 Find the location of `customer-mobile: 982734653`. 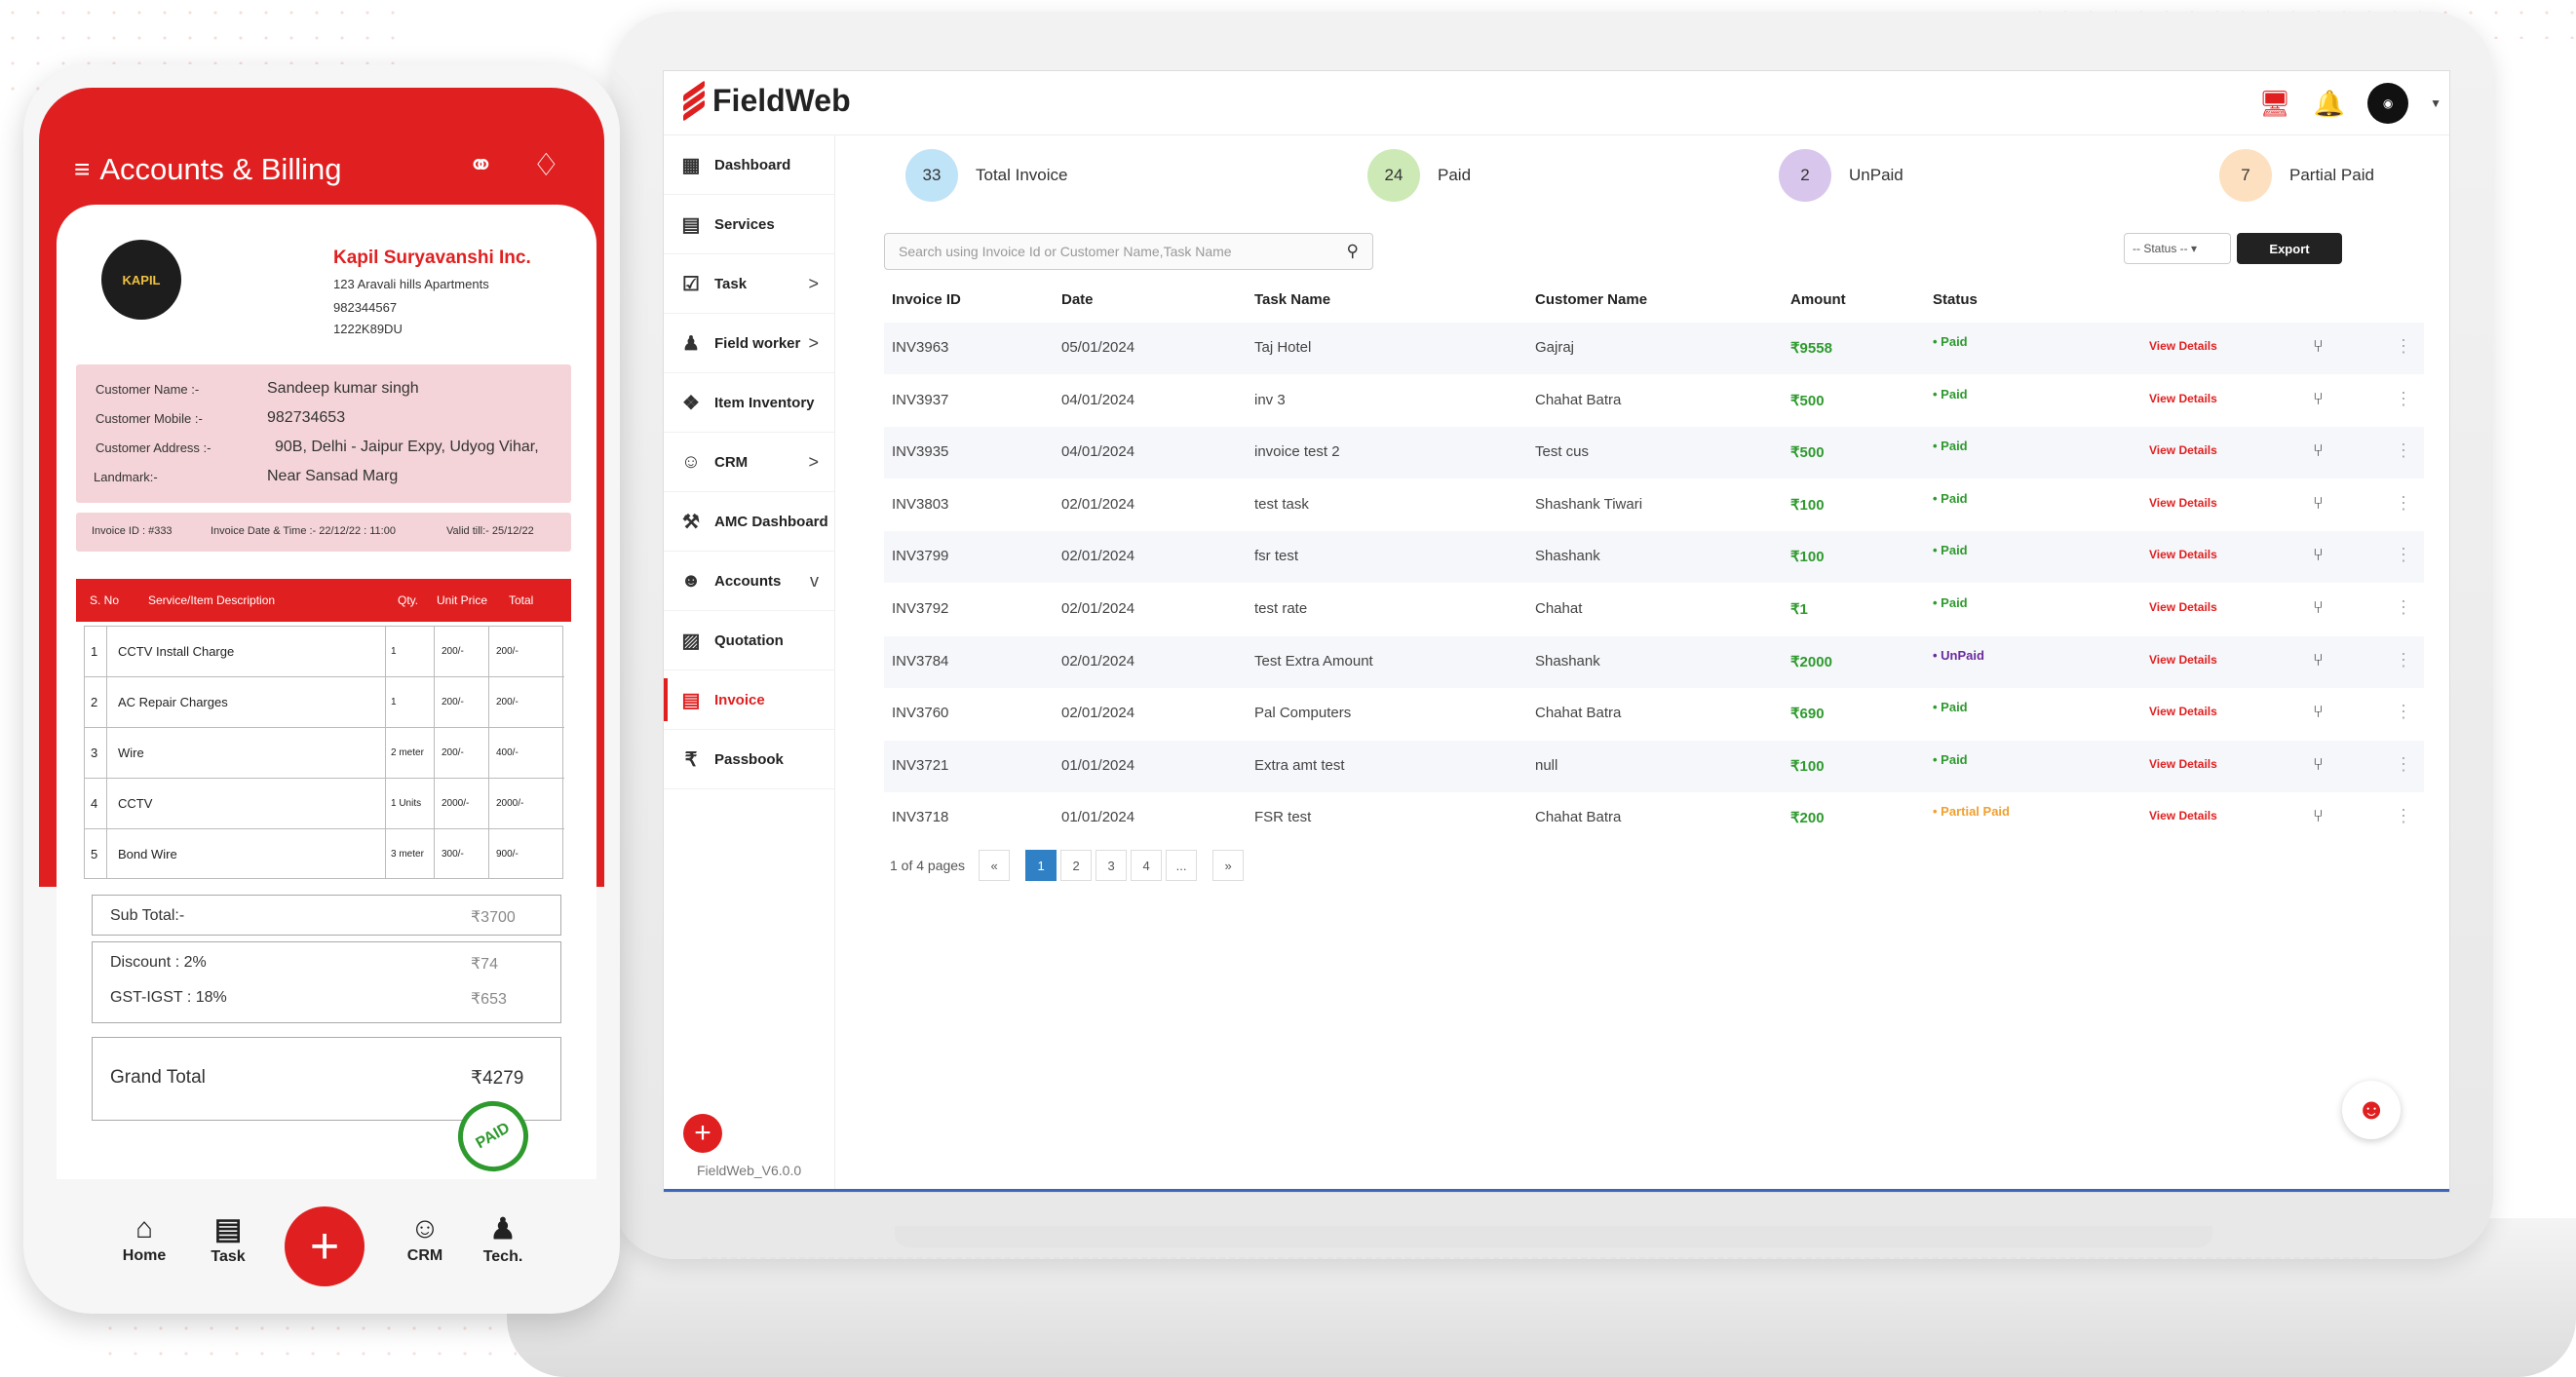

customer-mobile: 982734653 is located at coordinates (306, 417).